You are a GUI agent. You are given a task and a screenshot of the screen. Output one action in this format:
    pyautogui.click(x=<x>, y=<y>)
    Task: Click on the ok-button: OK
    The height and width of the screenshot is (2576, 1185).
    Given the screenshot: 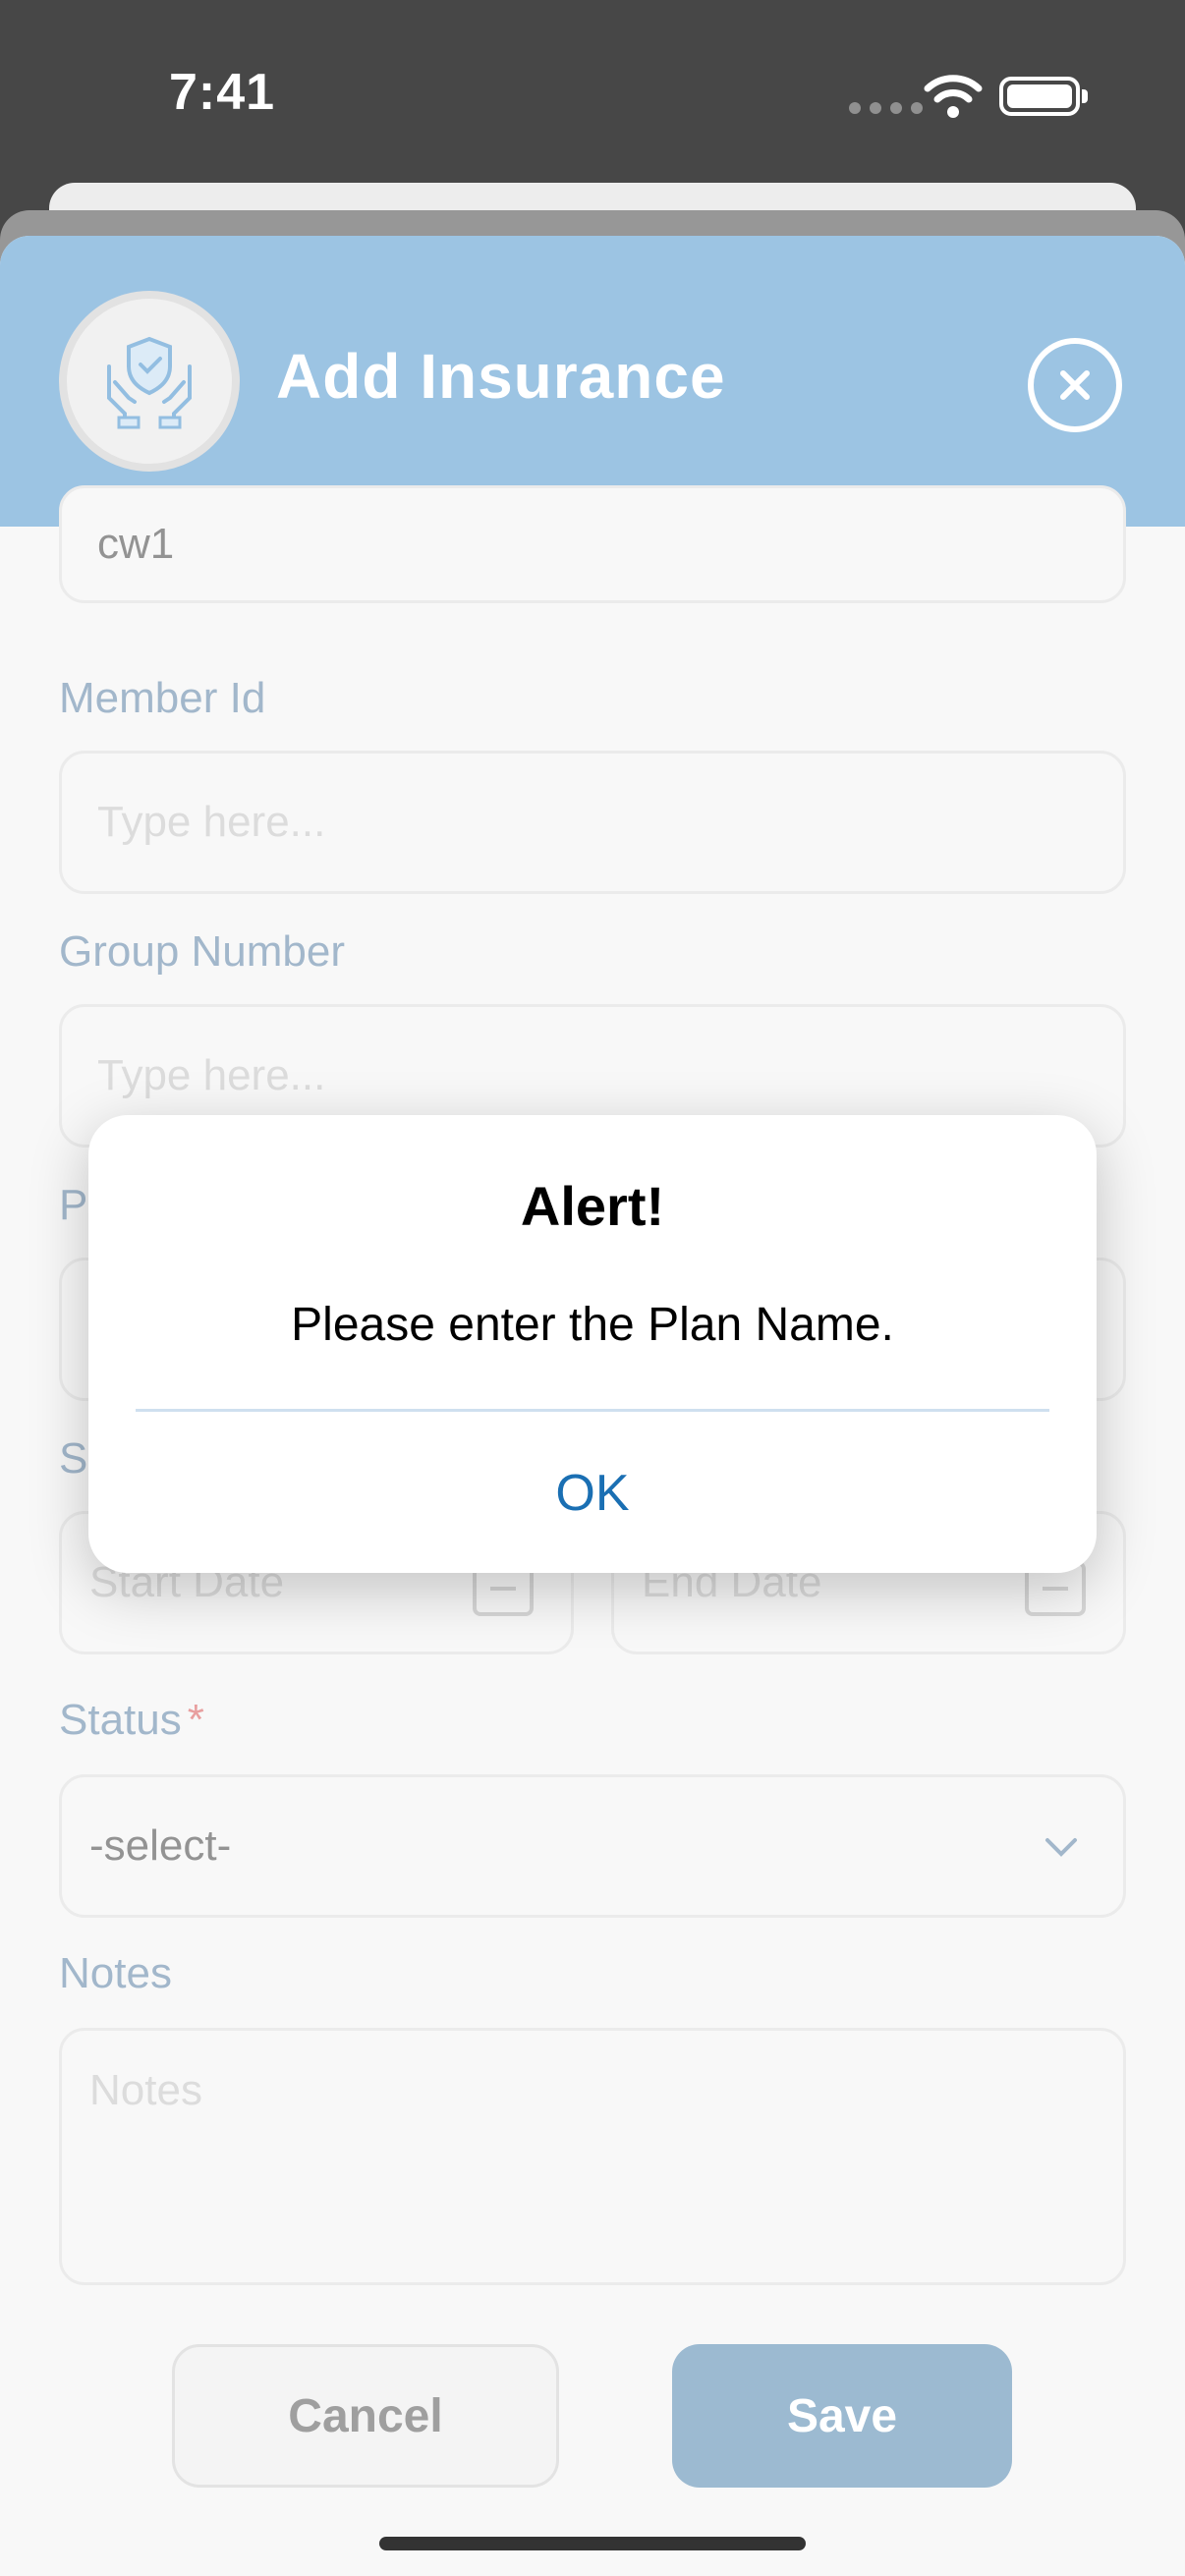 What is the action you would take?
    pyautogui.click(x=592, y=1493)
    